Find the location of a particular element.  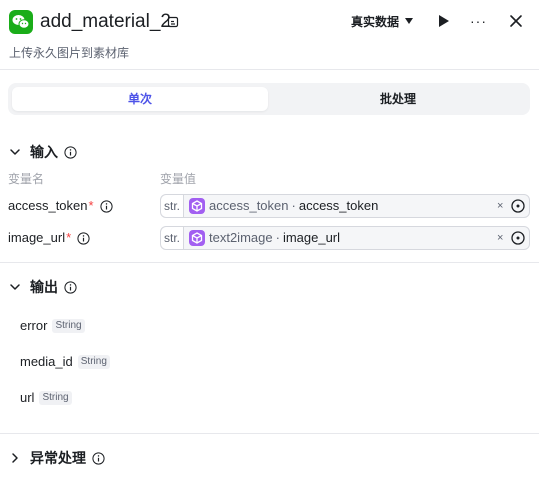

exception-section-header: 异常处理 is located at coordinates (56, 458).